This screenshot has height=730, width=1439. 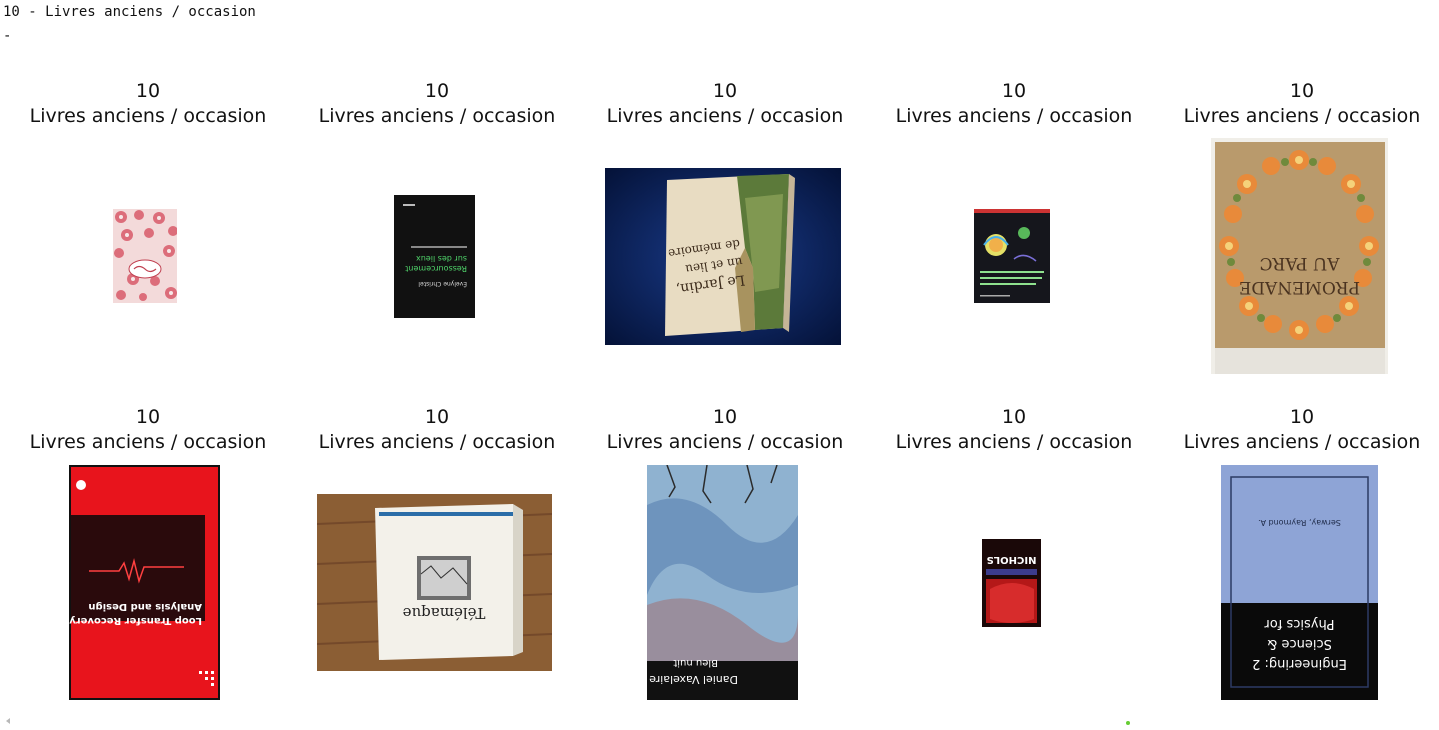 I want to click on cover5-title-1: PROMENADE, so click(x=1299, y=287).